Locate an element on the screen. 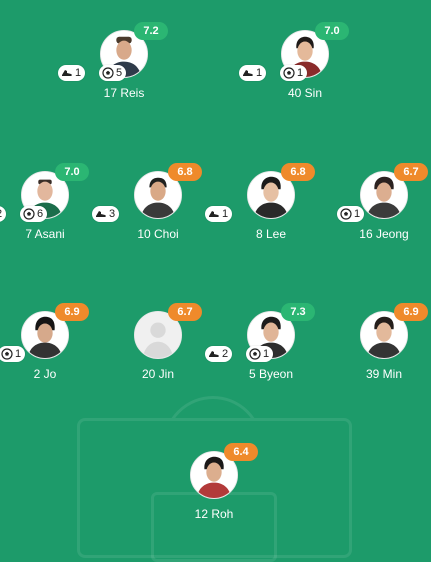 Image resolution: width=431 pixels, height=562 pixels. player-roh: 6.4 12 Roh is located at coordinates (214, 492).